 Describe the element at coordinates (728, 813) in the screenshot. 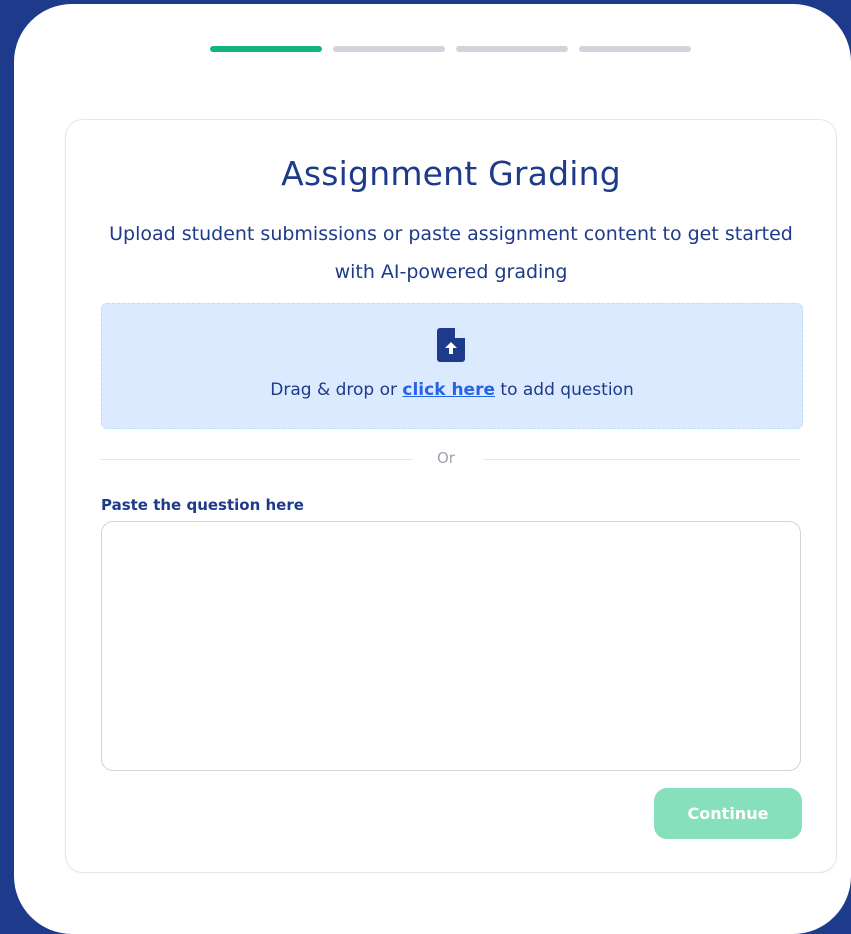

I see `continue-button: Continue` at that location.